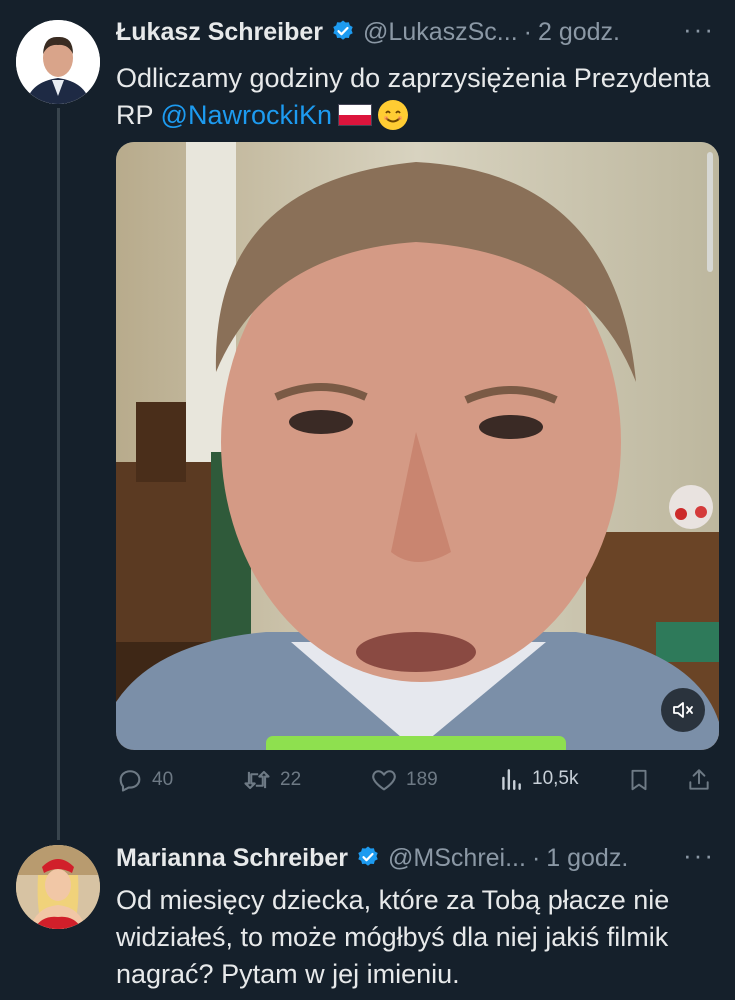  I want to click on retweet-button: 22, so click(271, 780).